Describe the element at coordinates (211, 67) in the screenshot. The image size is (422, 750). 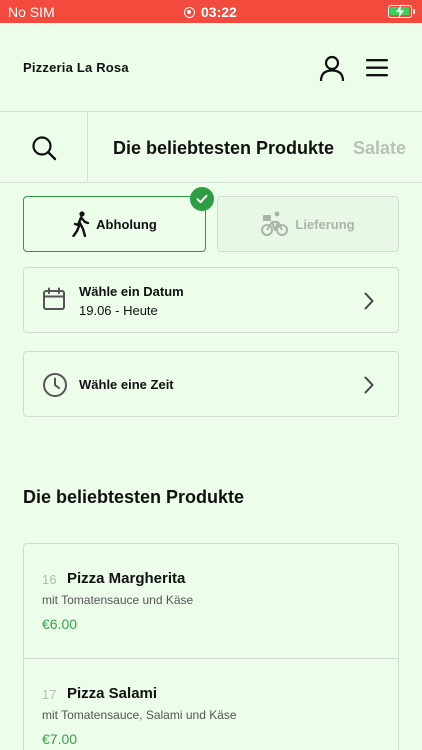
I see `app-header: Pizzeria La Rosa` at that location.